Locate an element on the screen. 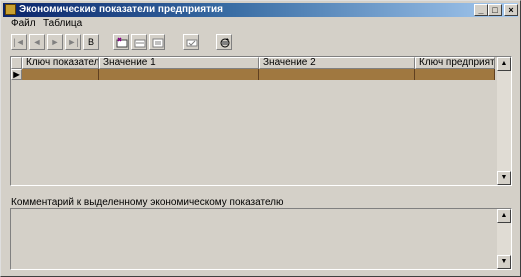  app-icon is located at coordinates (10, 9).